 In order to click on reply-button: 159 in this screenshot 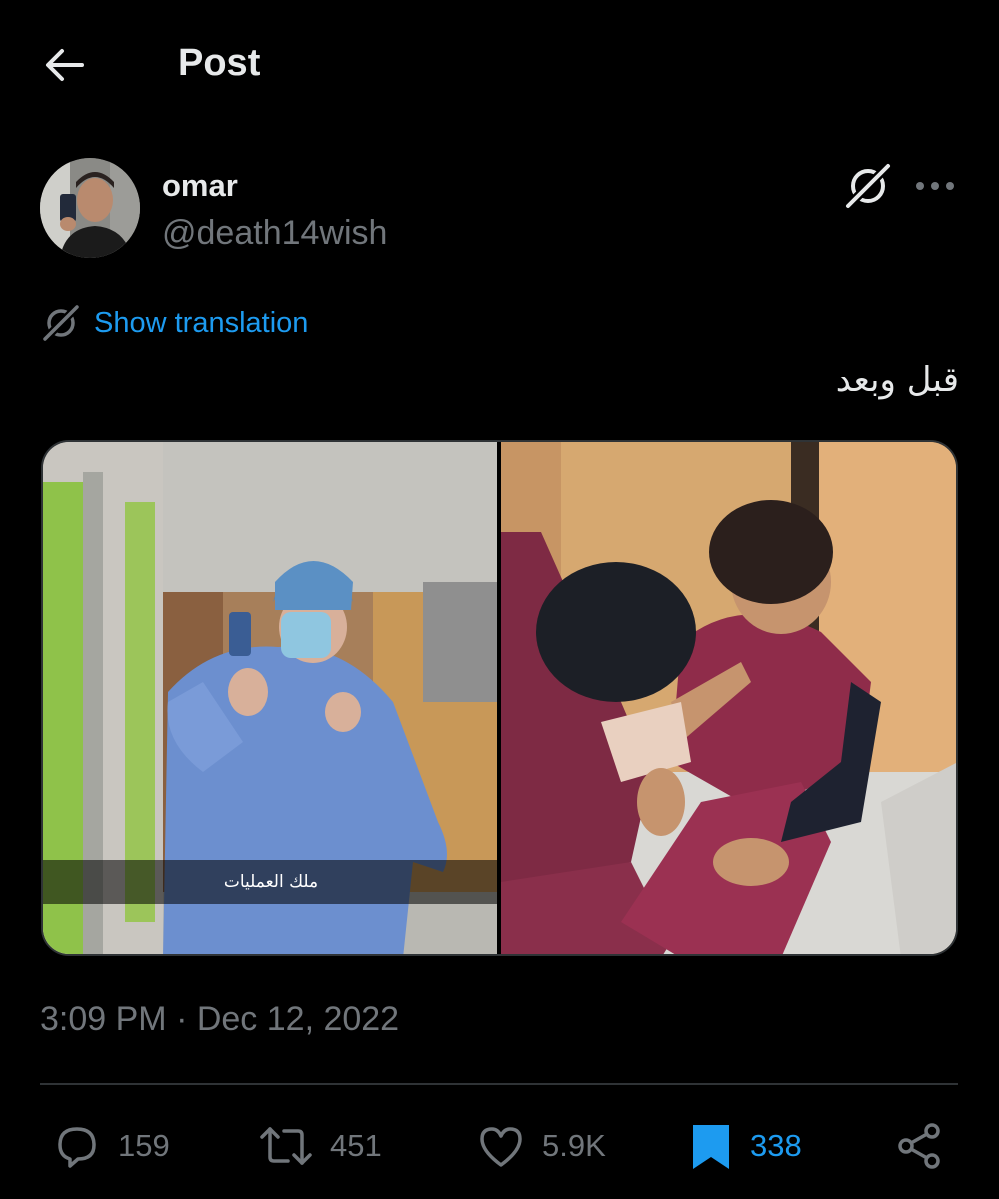, I will do `click(110, 1146)`.